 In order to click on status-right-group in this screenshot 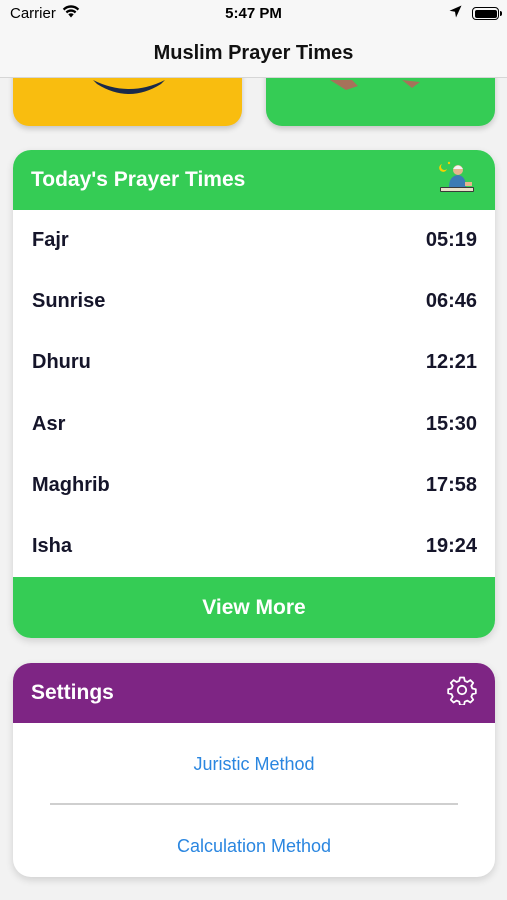, I will do `click(475, 13)`.